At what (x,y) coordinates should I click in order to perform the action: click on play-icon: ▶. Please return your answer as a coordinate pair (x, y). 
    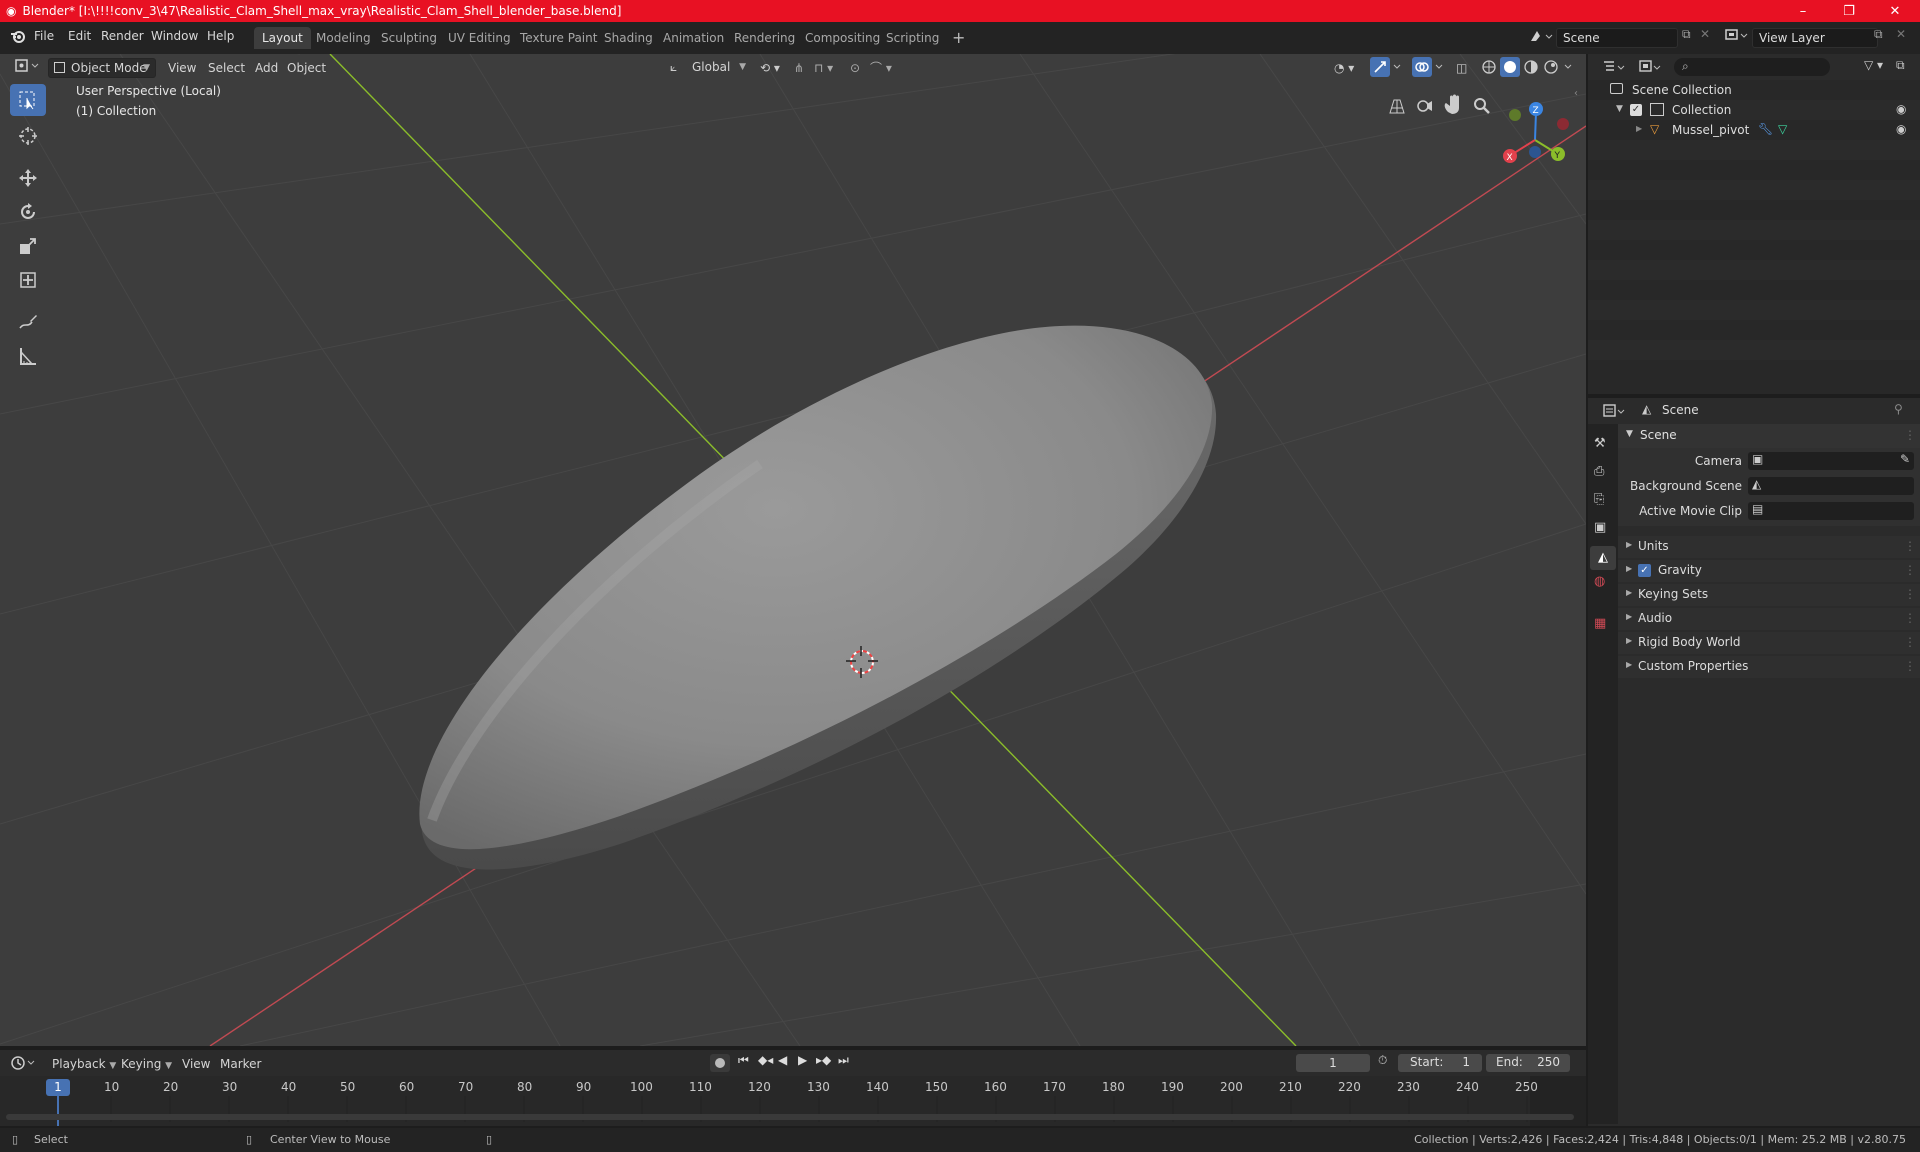
    Looking at the image, I should click on (802, 1060).